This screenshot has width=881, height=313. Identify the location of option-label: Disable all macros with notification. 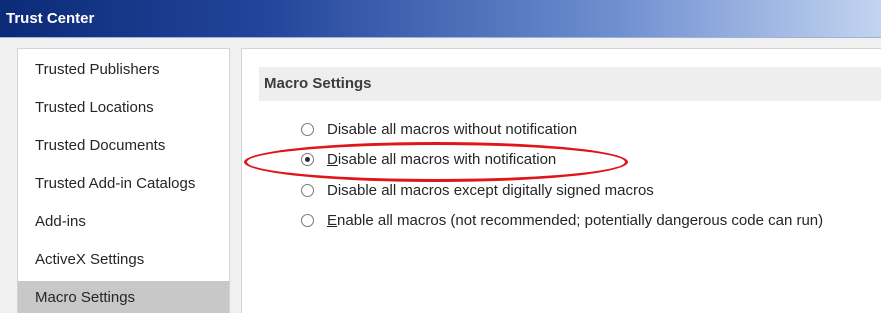
(441, 159).